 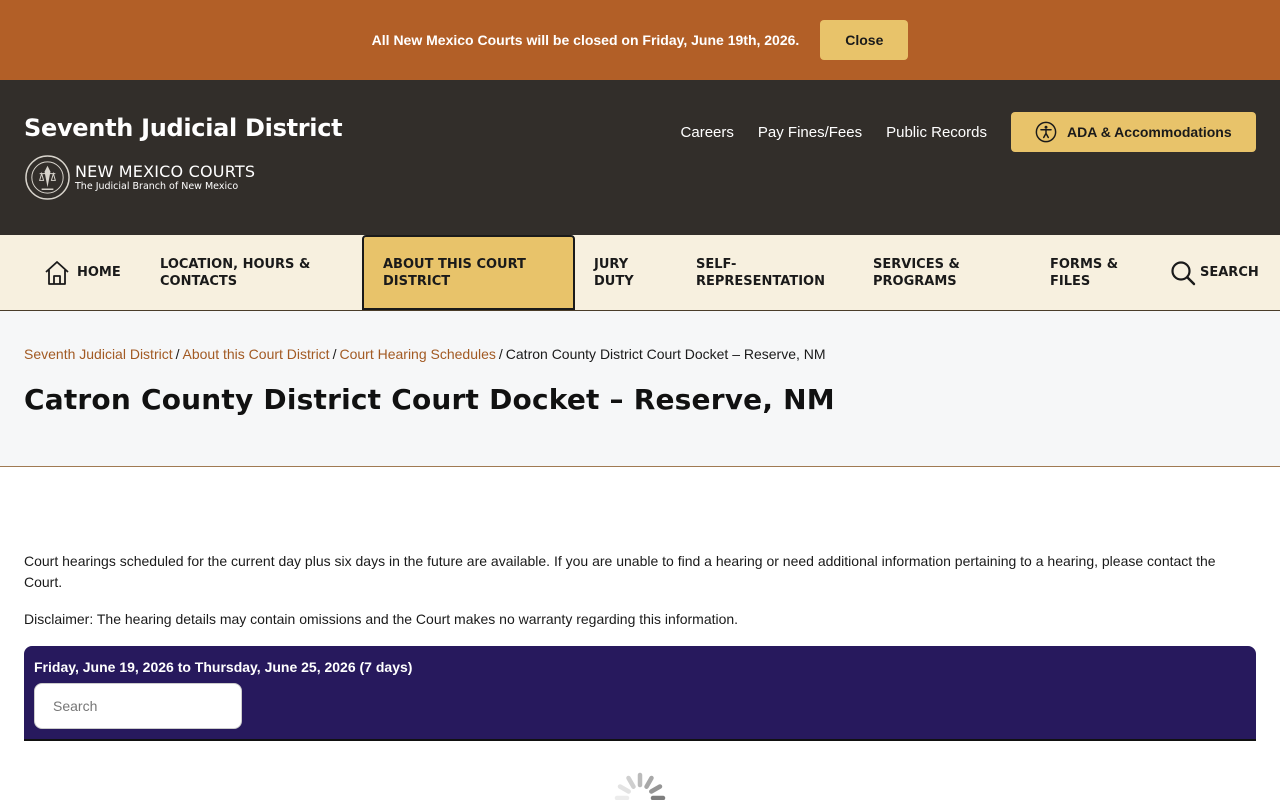 What do you see at coordinates (915, 281) in the screenshot?
I see `nav-services-line2: PROGRAMS` at bounding box center [915, 281].